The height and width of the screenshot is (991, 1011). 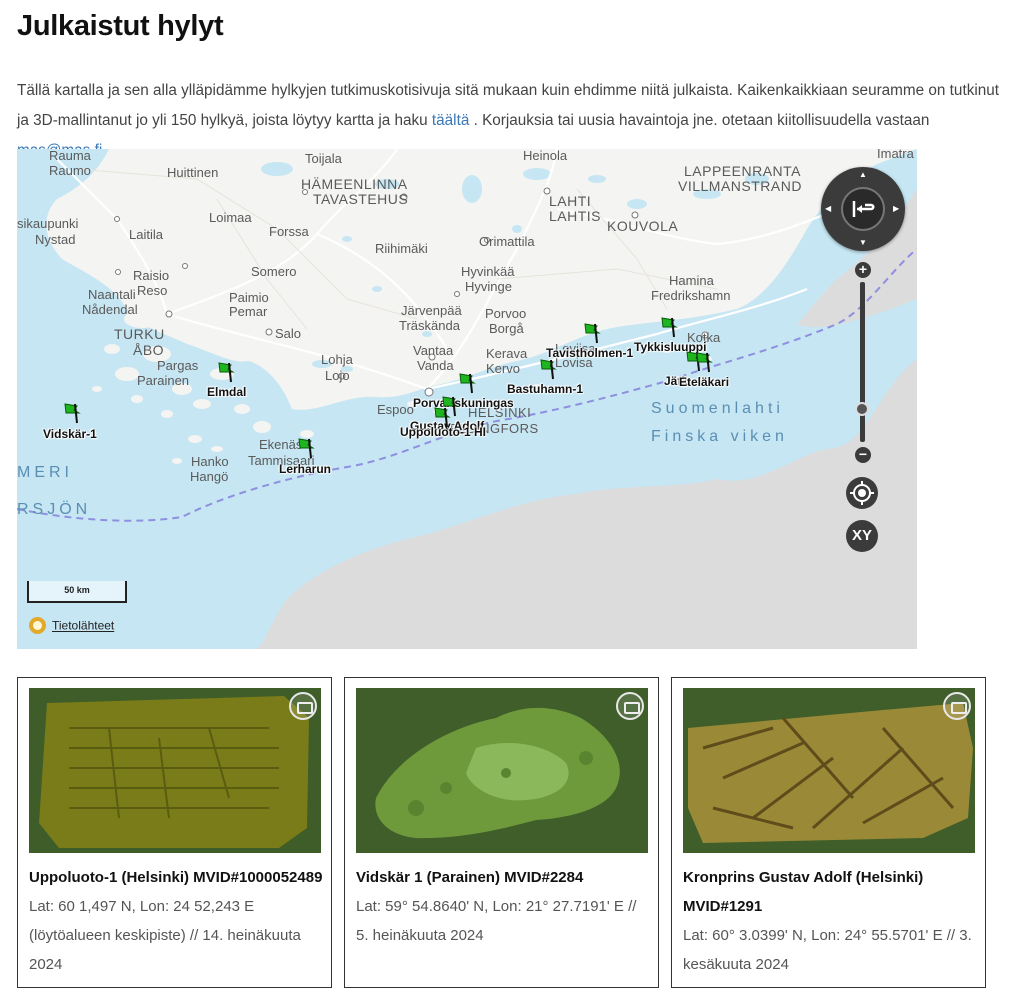 I want to click on place-label: Borgå, so click(x=506, y=328).